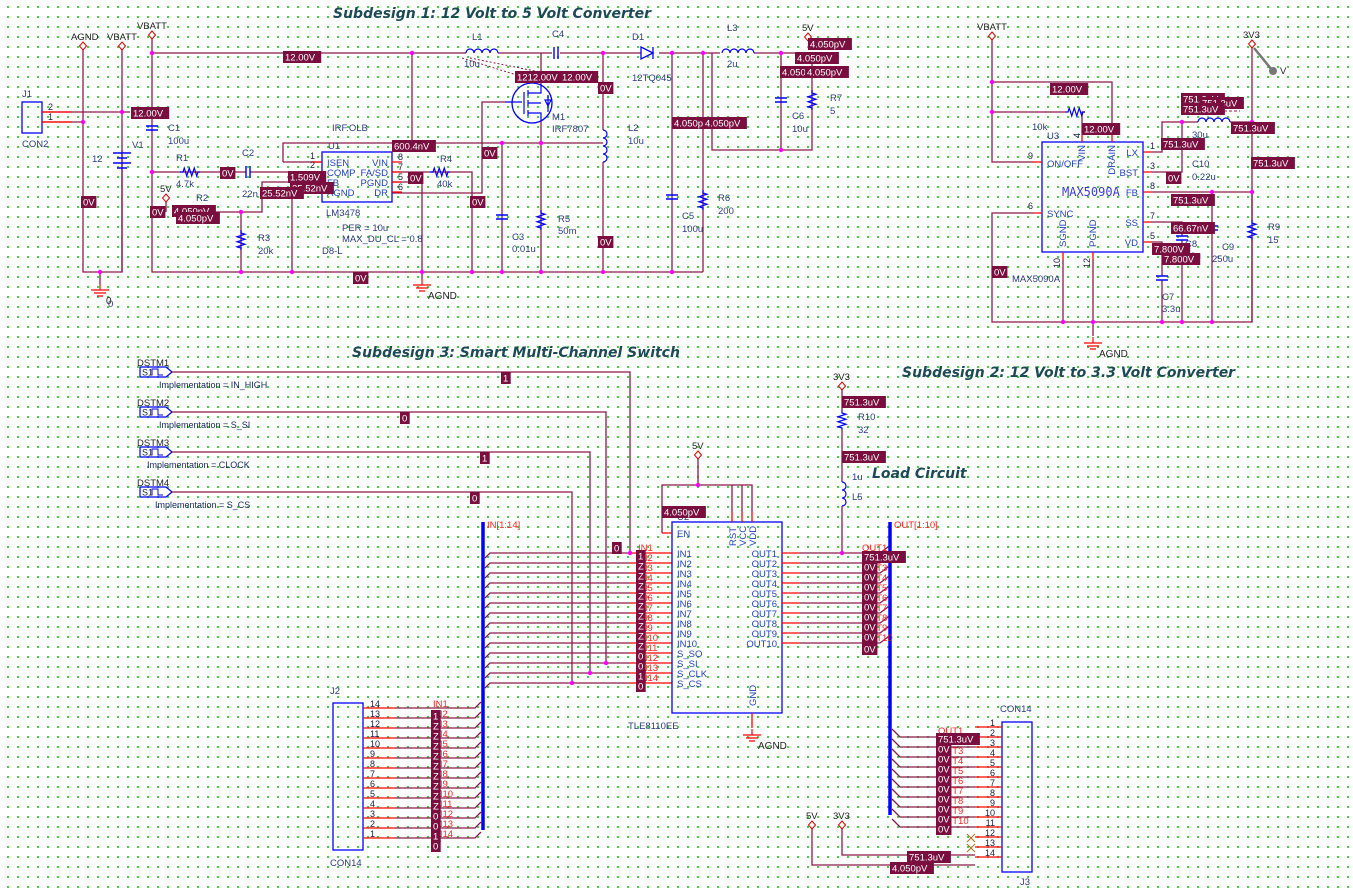  Describe the element at coordinates (343, 213) in the screenshot. I see `component-label: LM3478` at that location.